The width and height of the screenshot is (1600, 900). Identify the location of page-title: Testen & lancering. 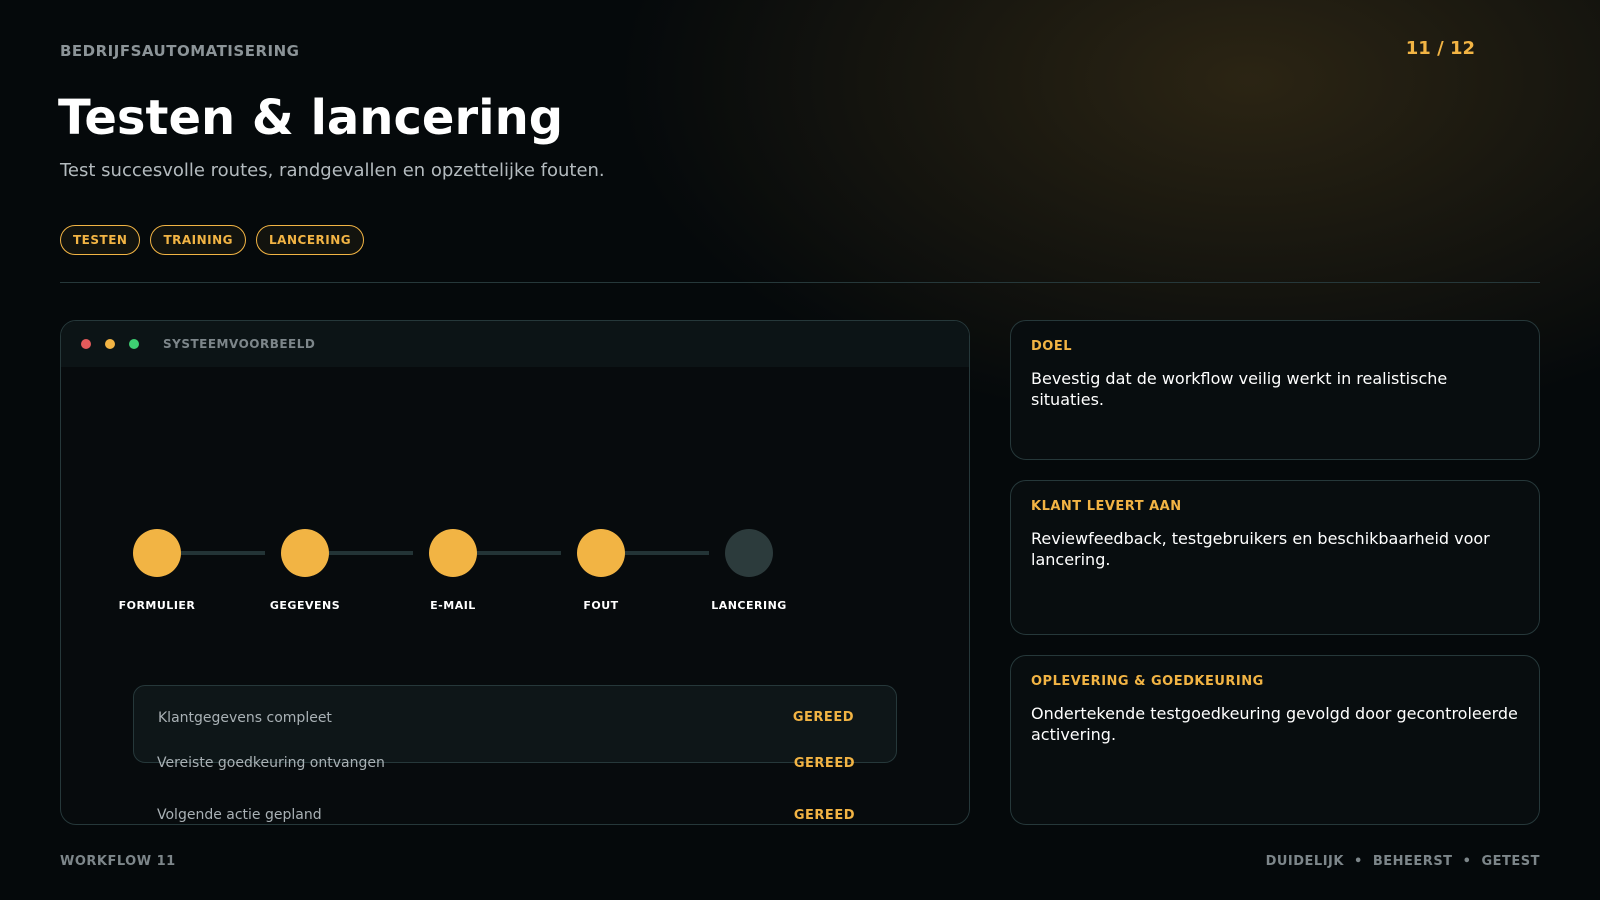
(311, 118).